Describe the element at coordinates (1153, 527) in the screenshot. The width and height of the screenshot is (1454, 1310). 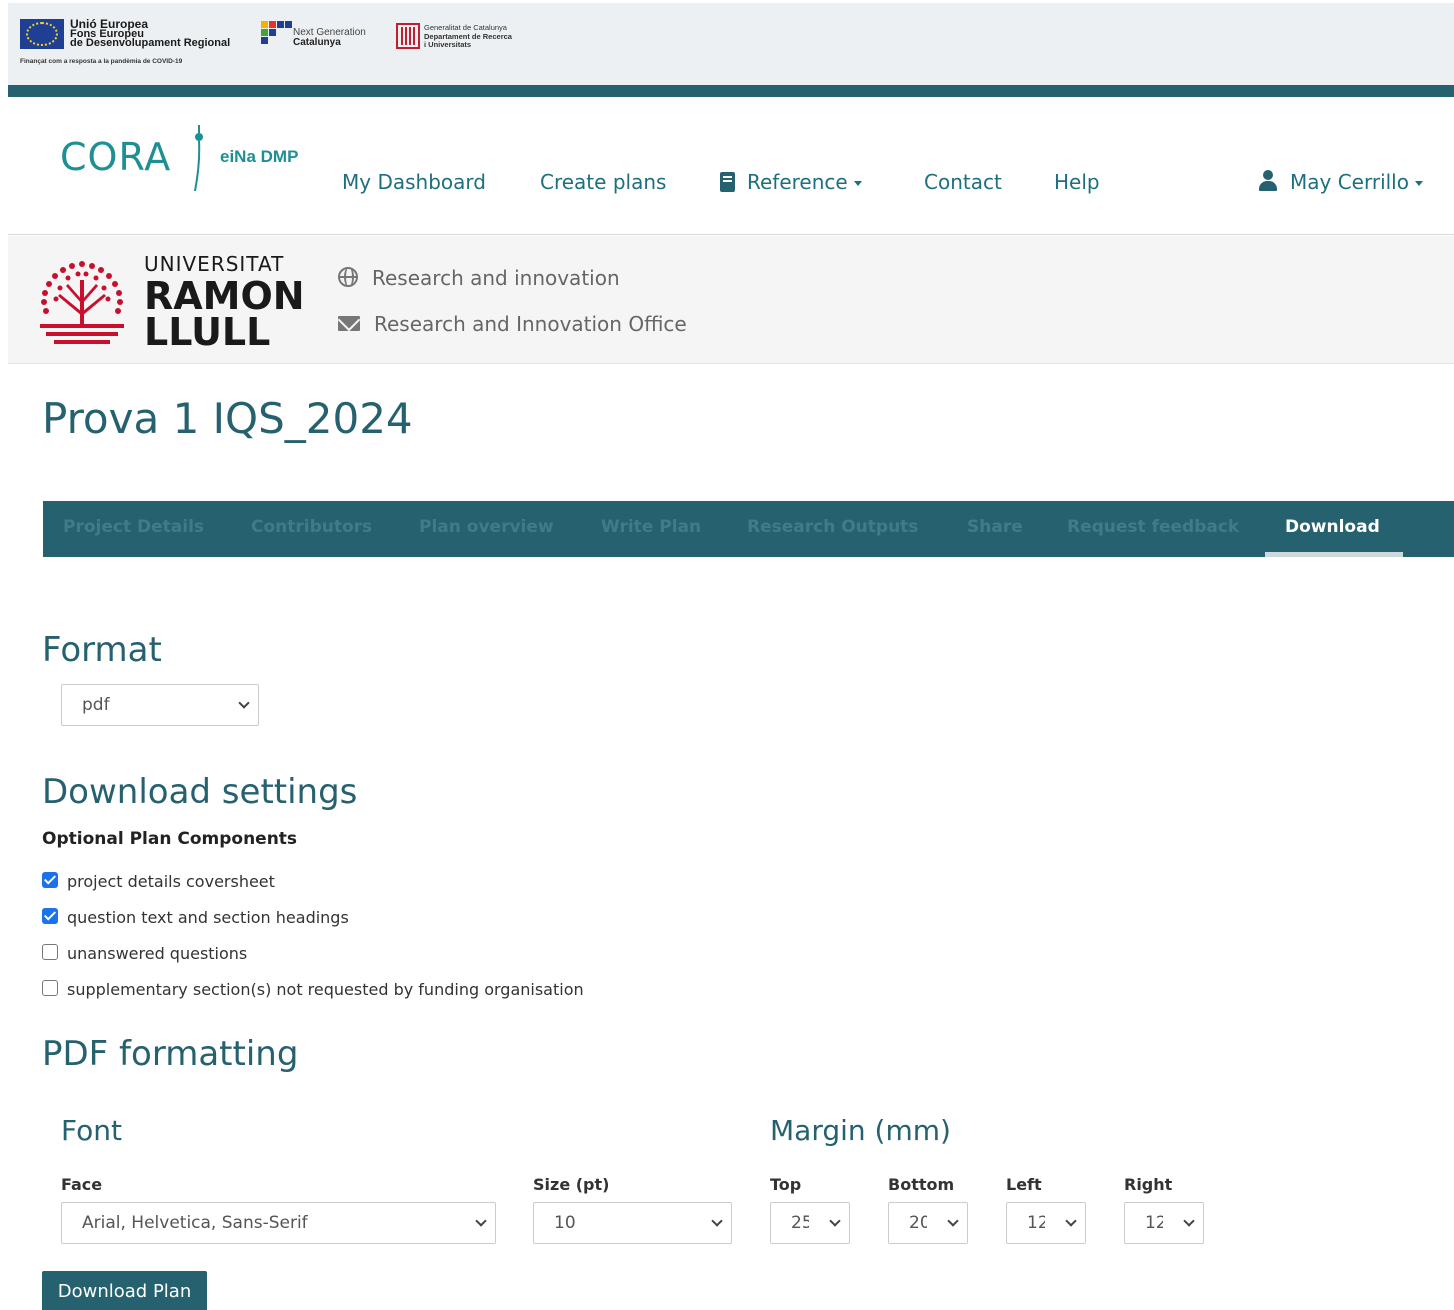
I see `tab-request-feedback: Request feedback` at that location.